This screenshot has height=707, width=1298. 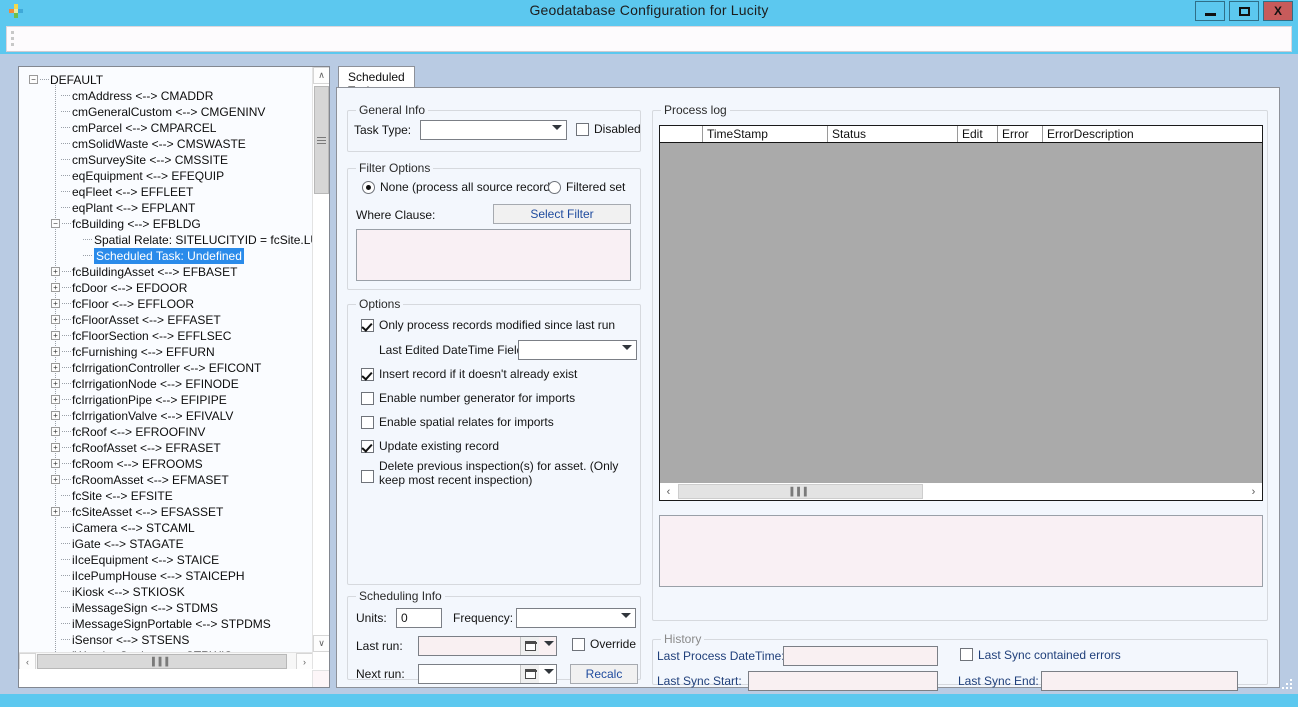 I want to click on list-item: + fcIrrigationValve <--> EFIVALV, so click(x=166, y=416).